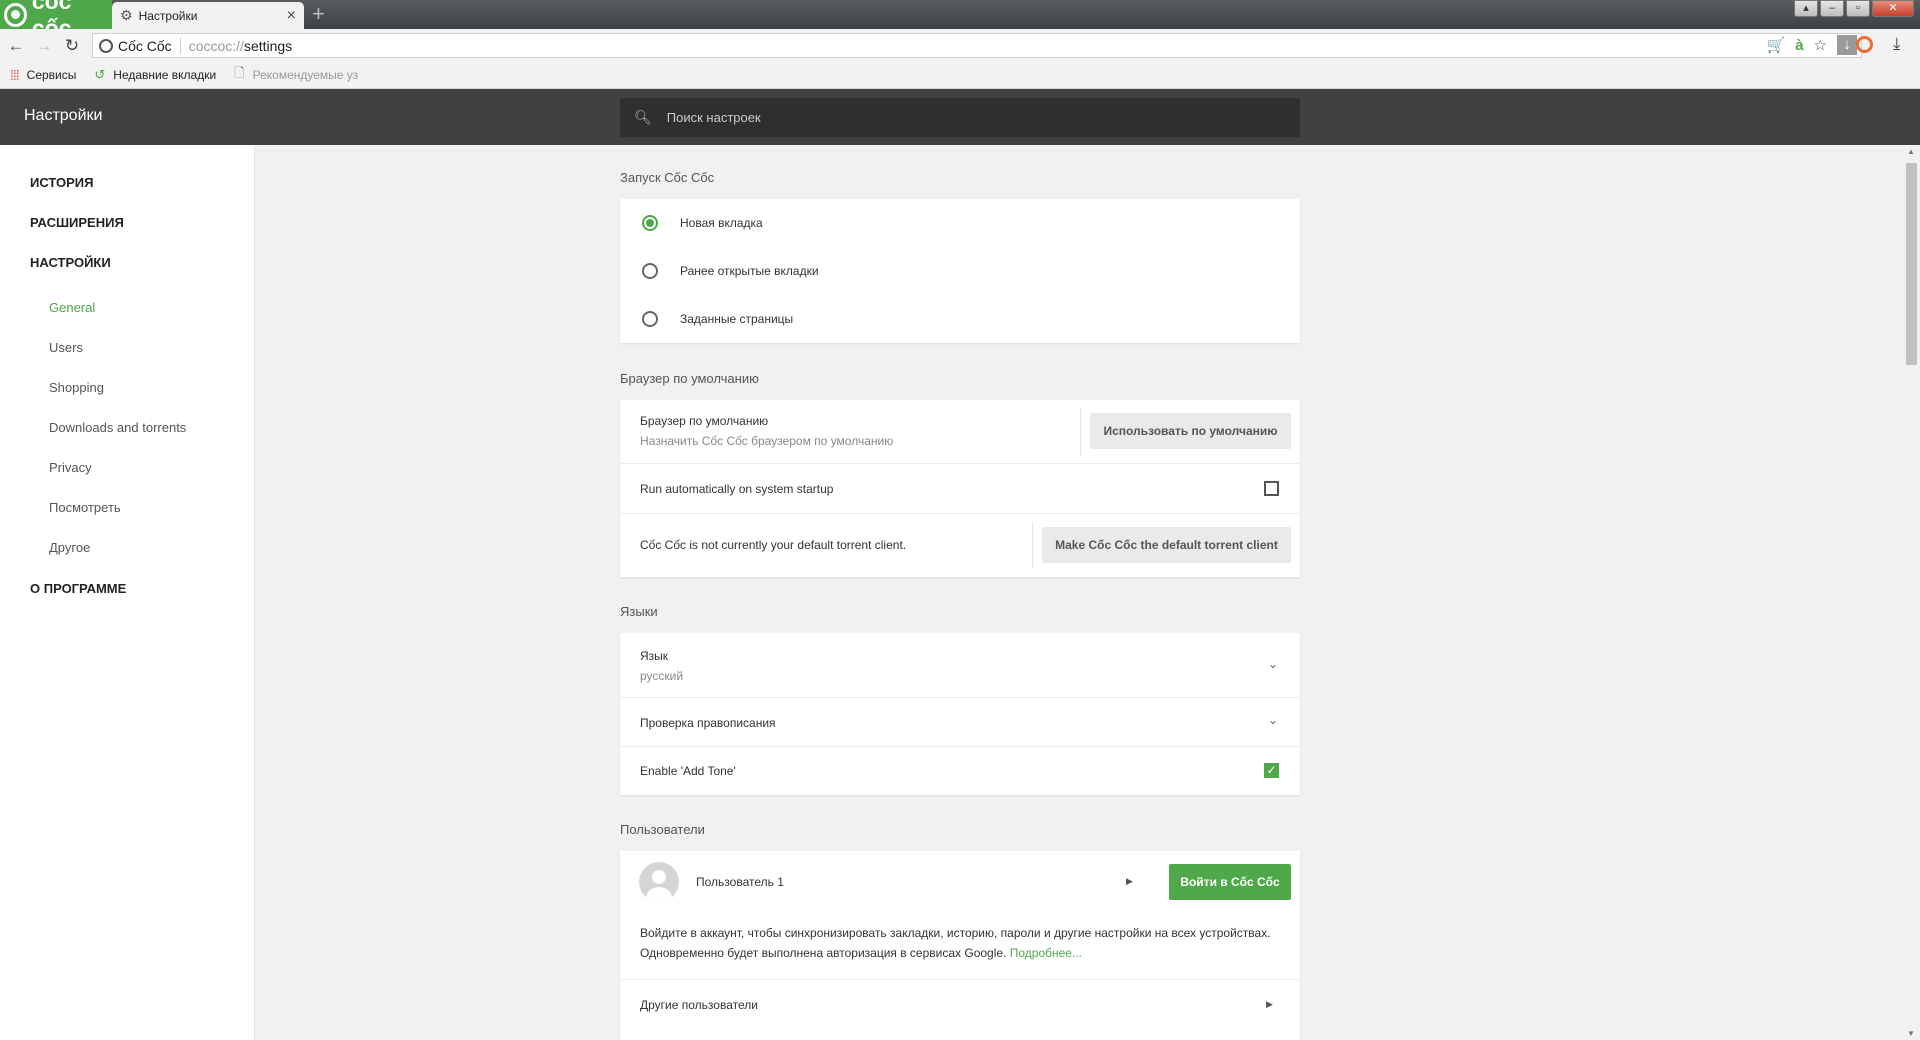 The height and width of the screenshot is (1040, 1920). I want to click on set-default-button: Использовать по умолчанию, so click(1190, 431).